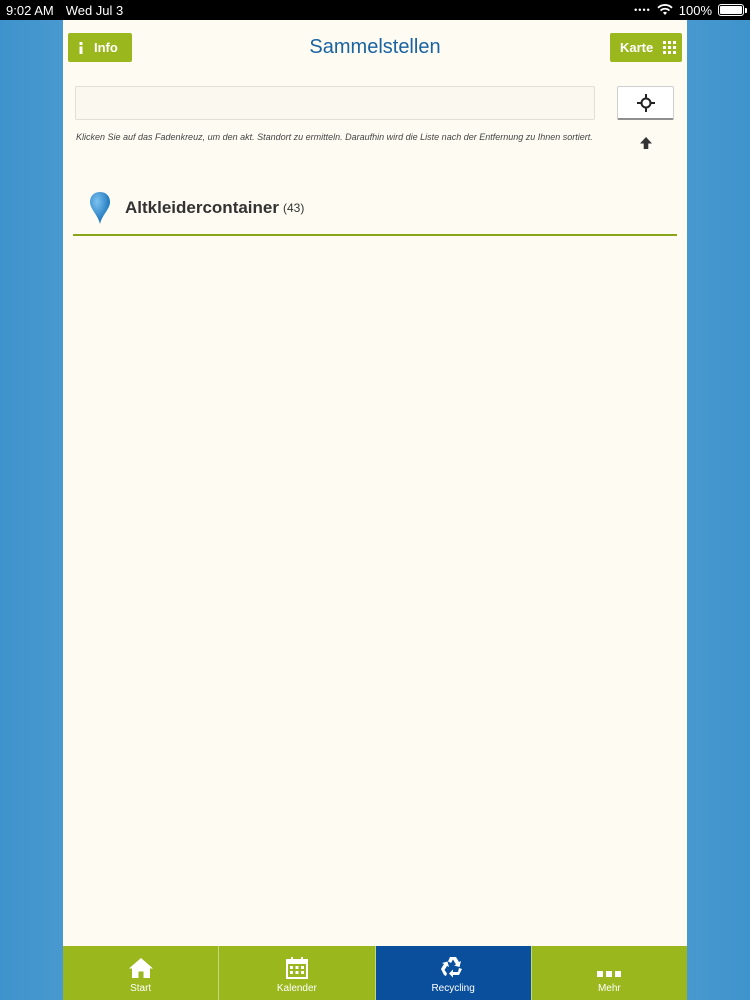 The image size is (750, 1000). I want to click on recycle-icon, so click(452, 967).